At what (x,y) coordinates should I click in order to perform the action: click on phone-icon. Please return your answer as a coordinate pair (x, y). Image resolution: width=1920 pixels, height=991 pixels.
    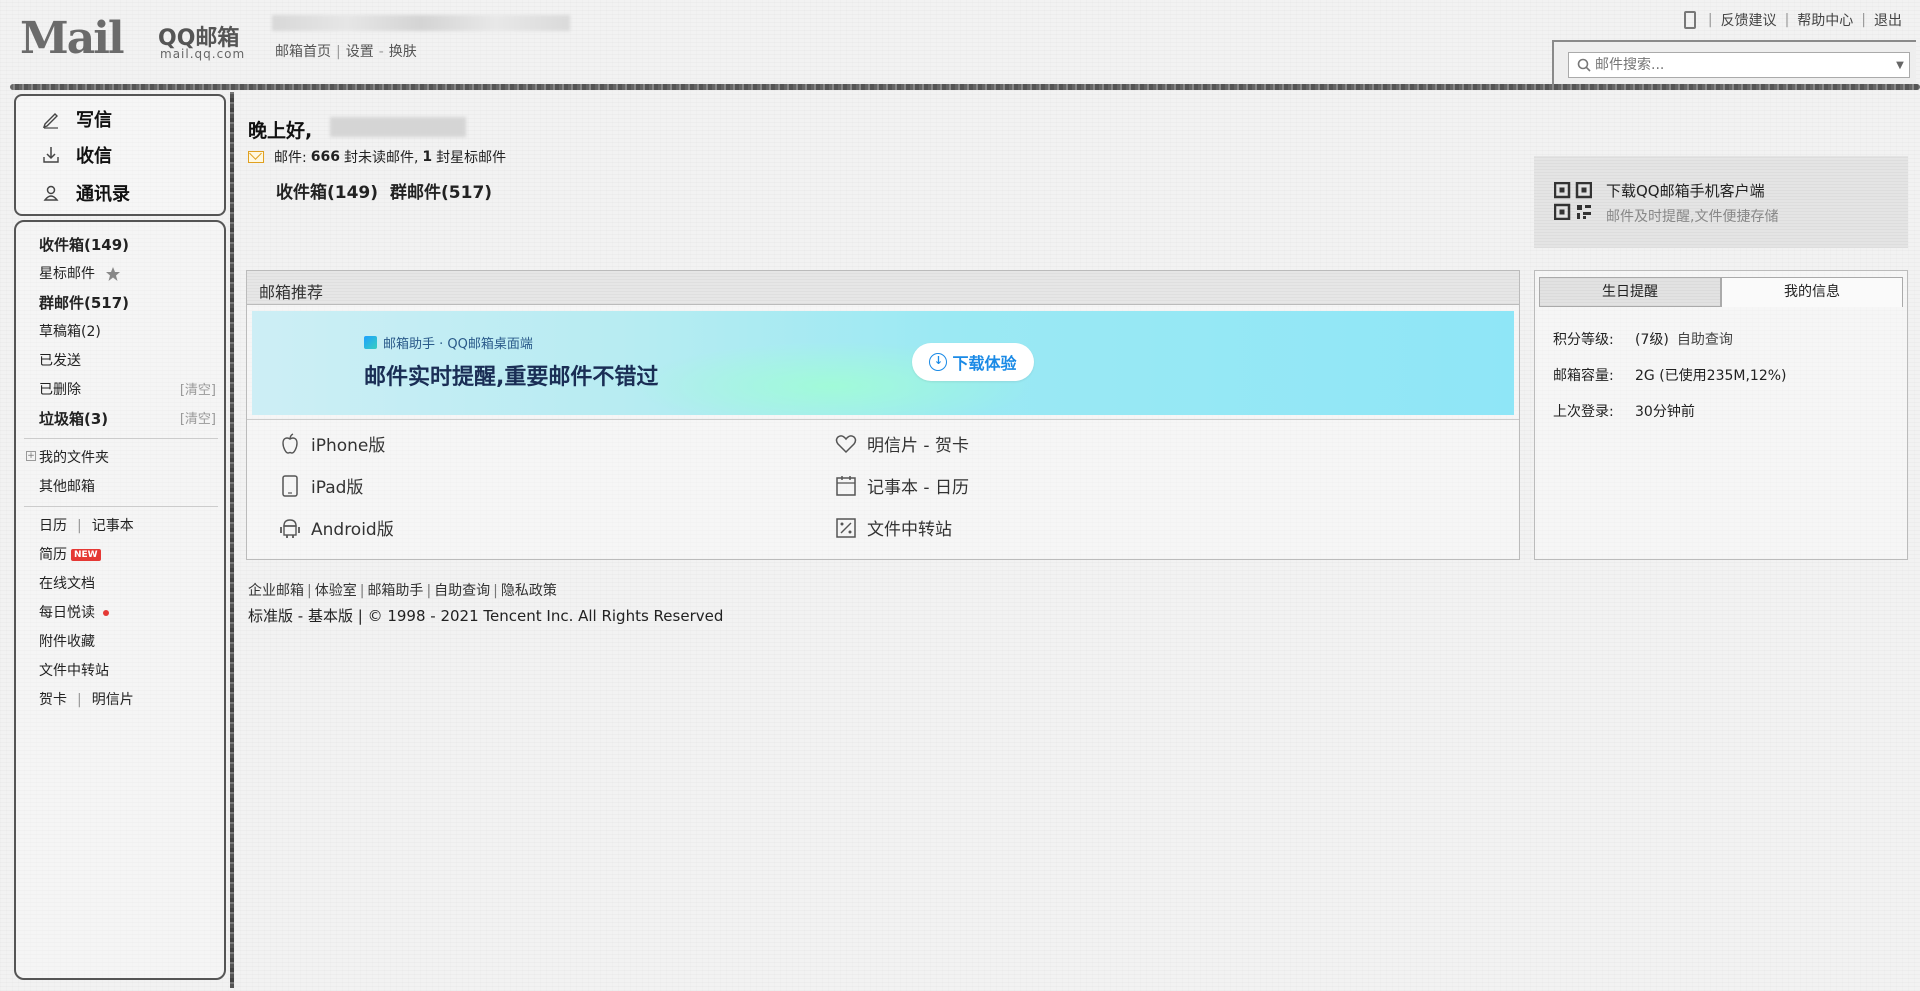
    Looking at the image, I should click on (1689, 20).